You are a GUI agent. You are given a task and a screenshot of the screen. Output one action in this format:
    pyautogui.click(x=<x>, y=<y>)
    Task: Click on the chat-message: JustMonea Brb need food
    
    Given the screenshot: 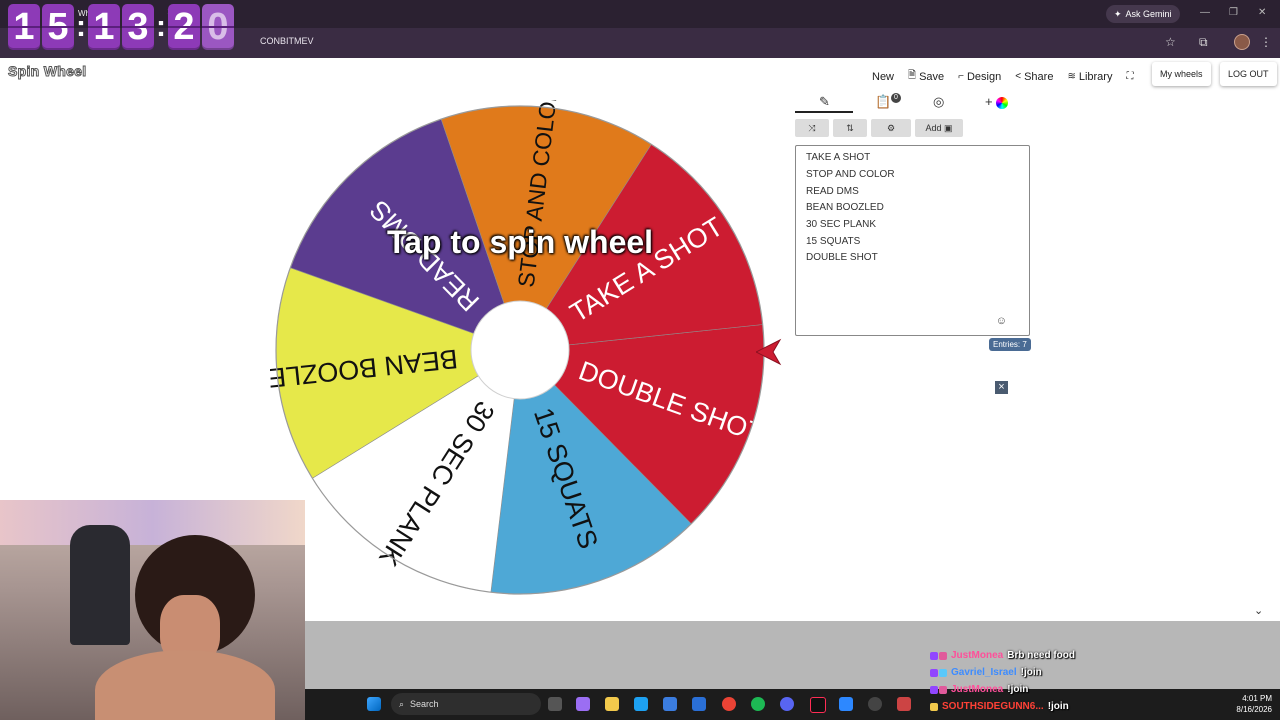 What is the action you would take?
    pyautogui.click(x=1002, y=655)
    